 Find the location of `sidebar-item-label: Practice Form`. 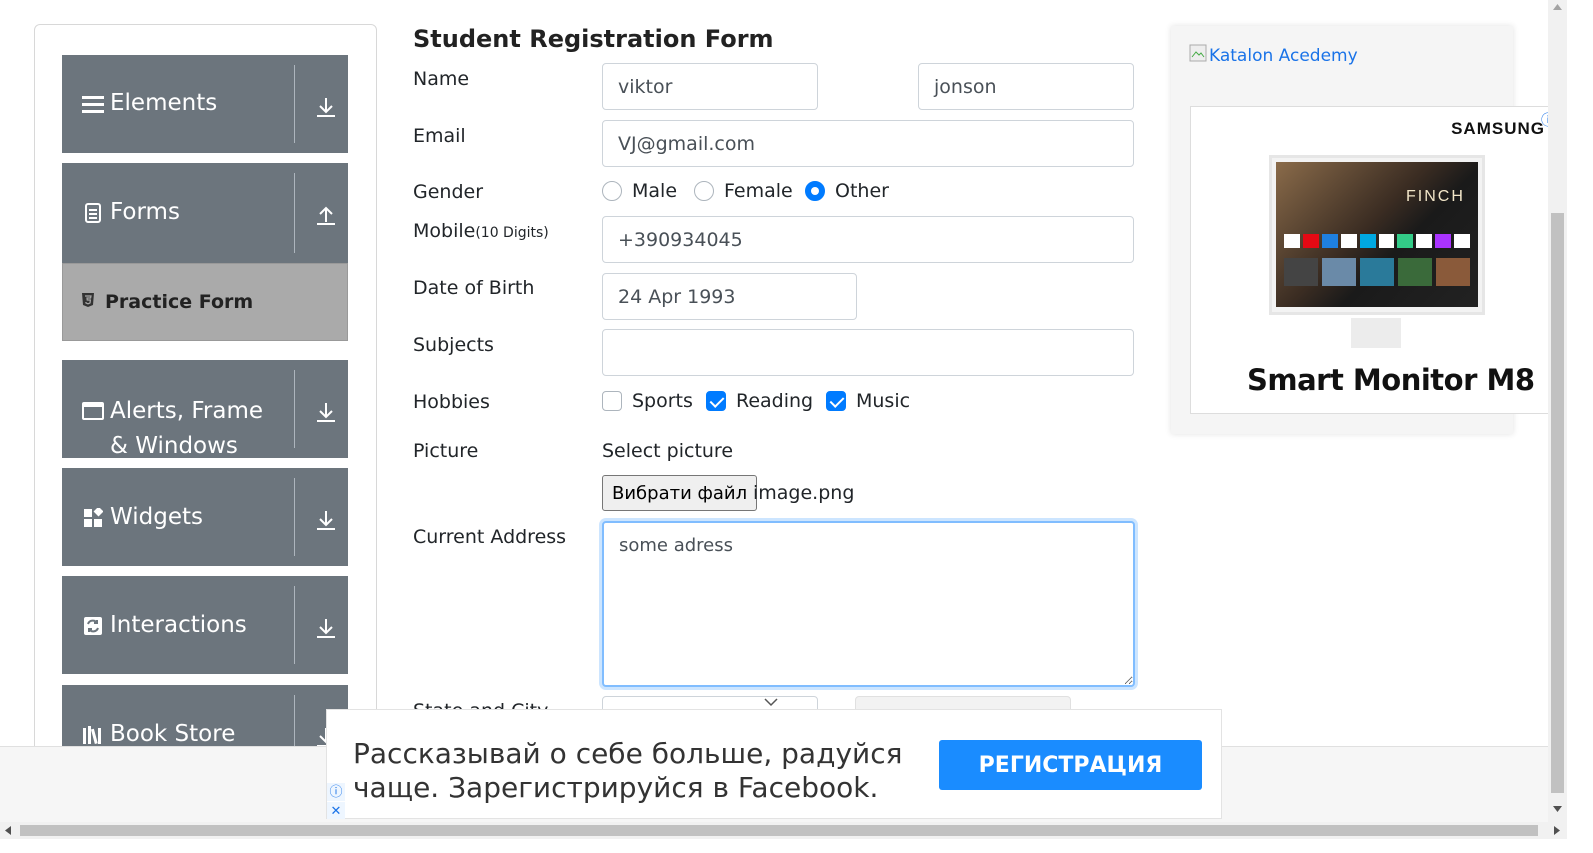

sidebar-item-label: Practice Form is located at coordinates (179, 302).